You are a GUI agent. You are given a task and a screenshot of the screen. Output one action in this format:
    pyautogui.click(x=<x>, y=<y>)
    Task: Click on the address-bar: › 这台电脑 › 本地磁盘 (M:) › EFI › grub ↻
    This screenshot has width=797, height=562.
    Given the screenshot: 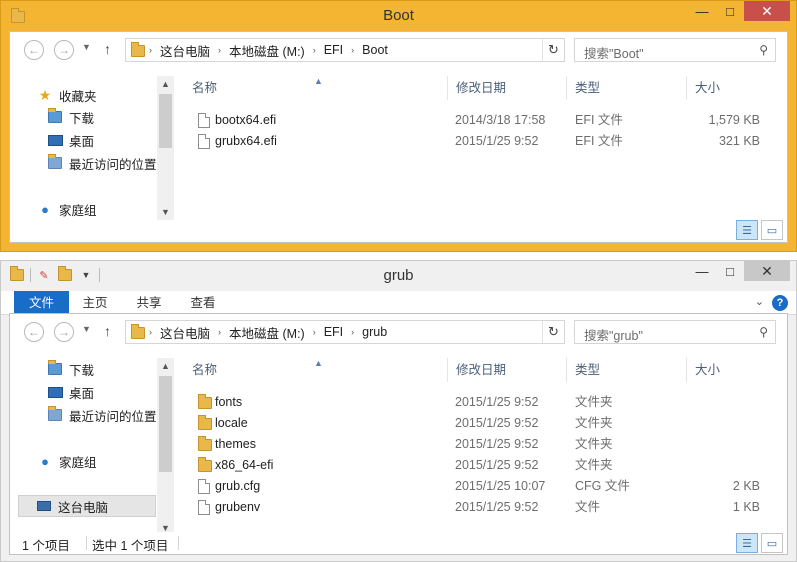 What is the action you would take?
    pyautogui.click(x=345, y=332)
    